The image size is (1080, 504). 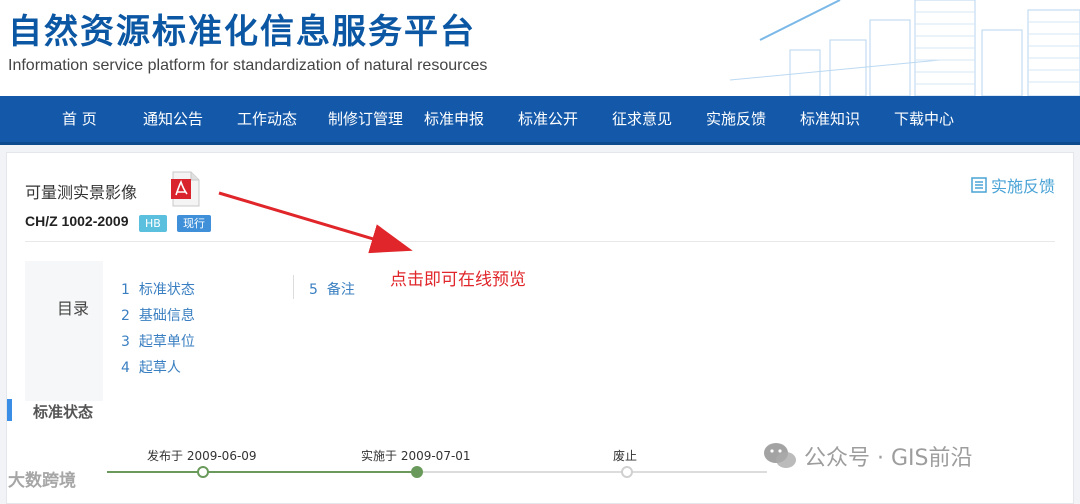 What do you see at coordinates (540, 241) in the screenshot?
I see `divider` at bounding box center [540, 241].